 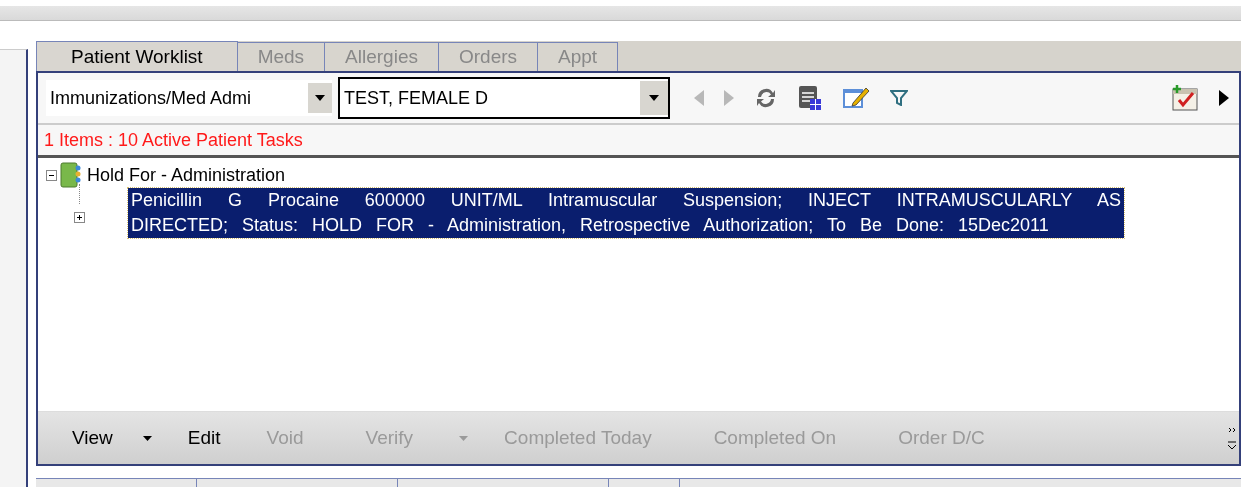 I want to click on tree-group-label: Hold For - Administration, so click(x=186, y=175).